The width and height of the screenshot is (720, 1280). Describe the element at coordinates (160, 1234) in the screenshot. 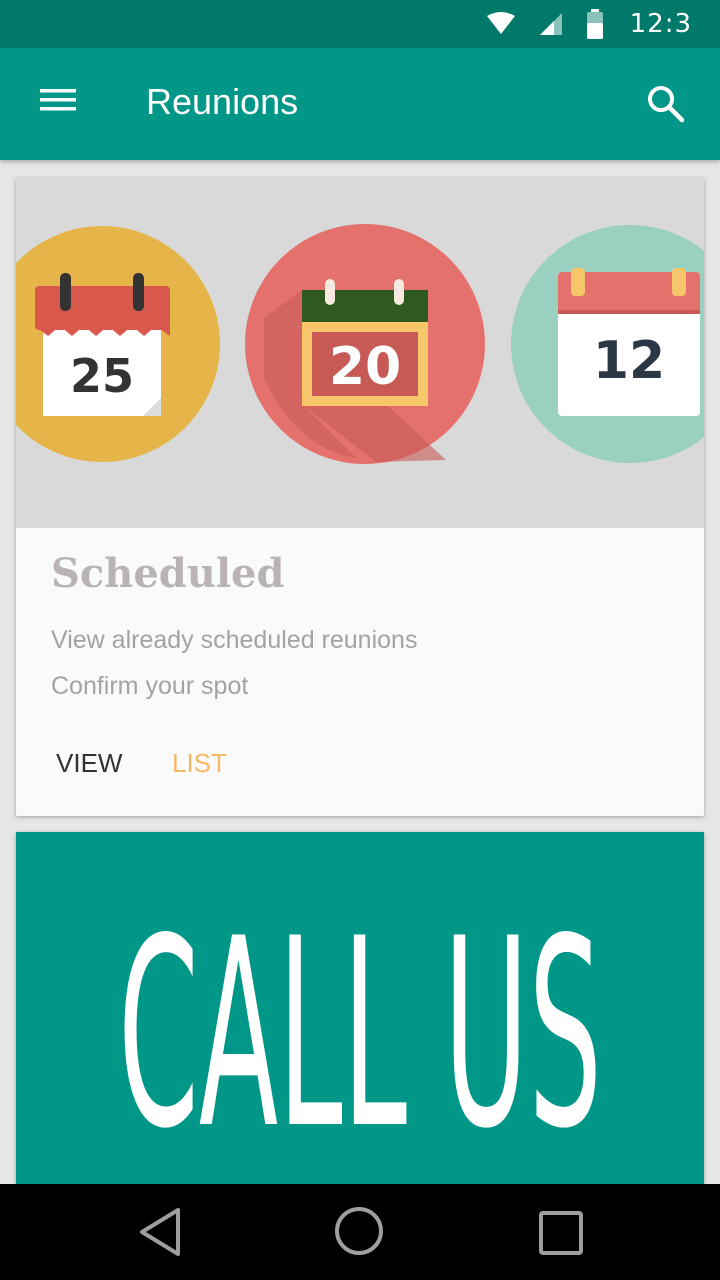

I see `back-icon` at that location.